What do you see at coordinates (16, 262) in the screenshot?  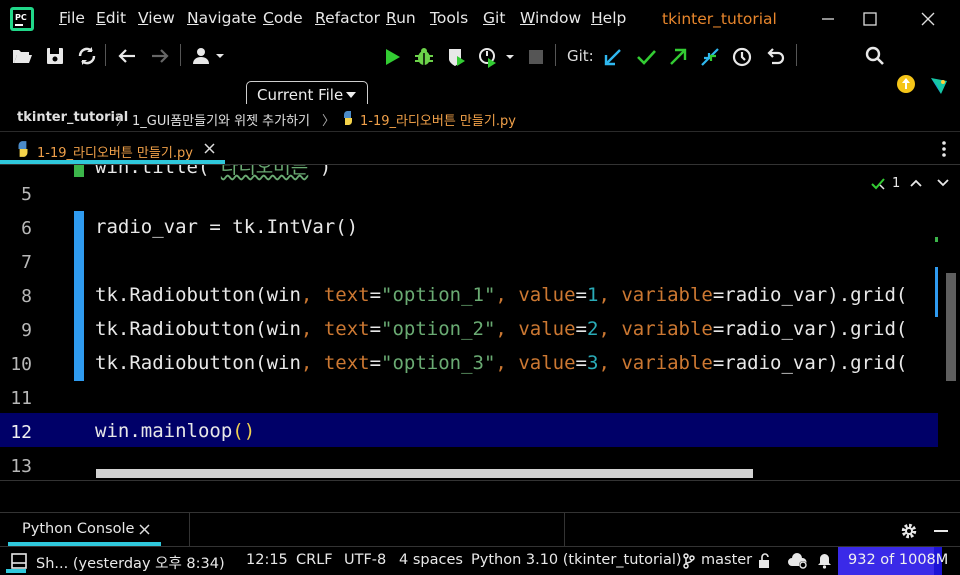 I see `line-number: 7` at bounding box center [16, 262].